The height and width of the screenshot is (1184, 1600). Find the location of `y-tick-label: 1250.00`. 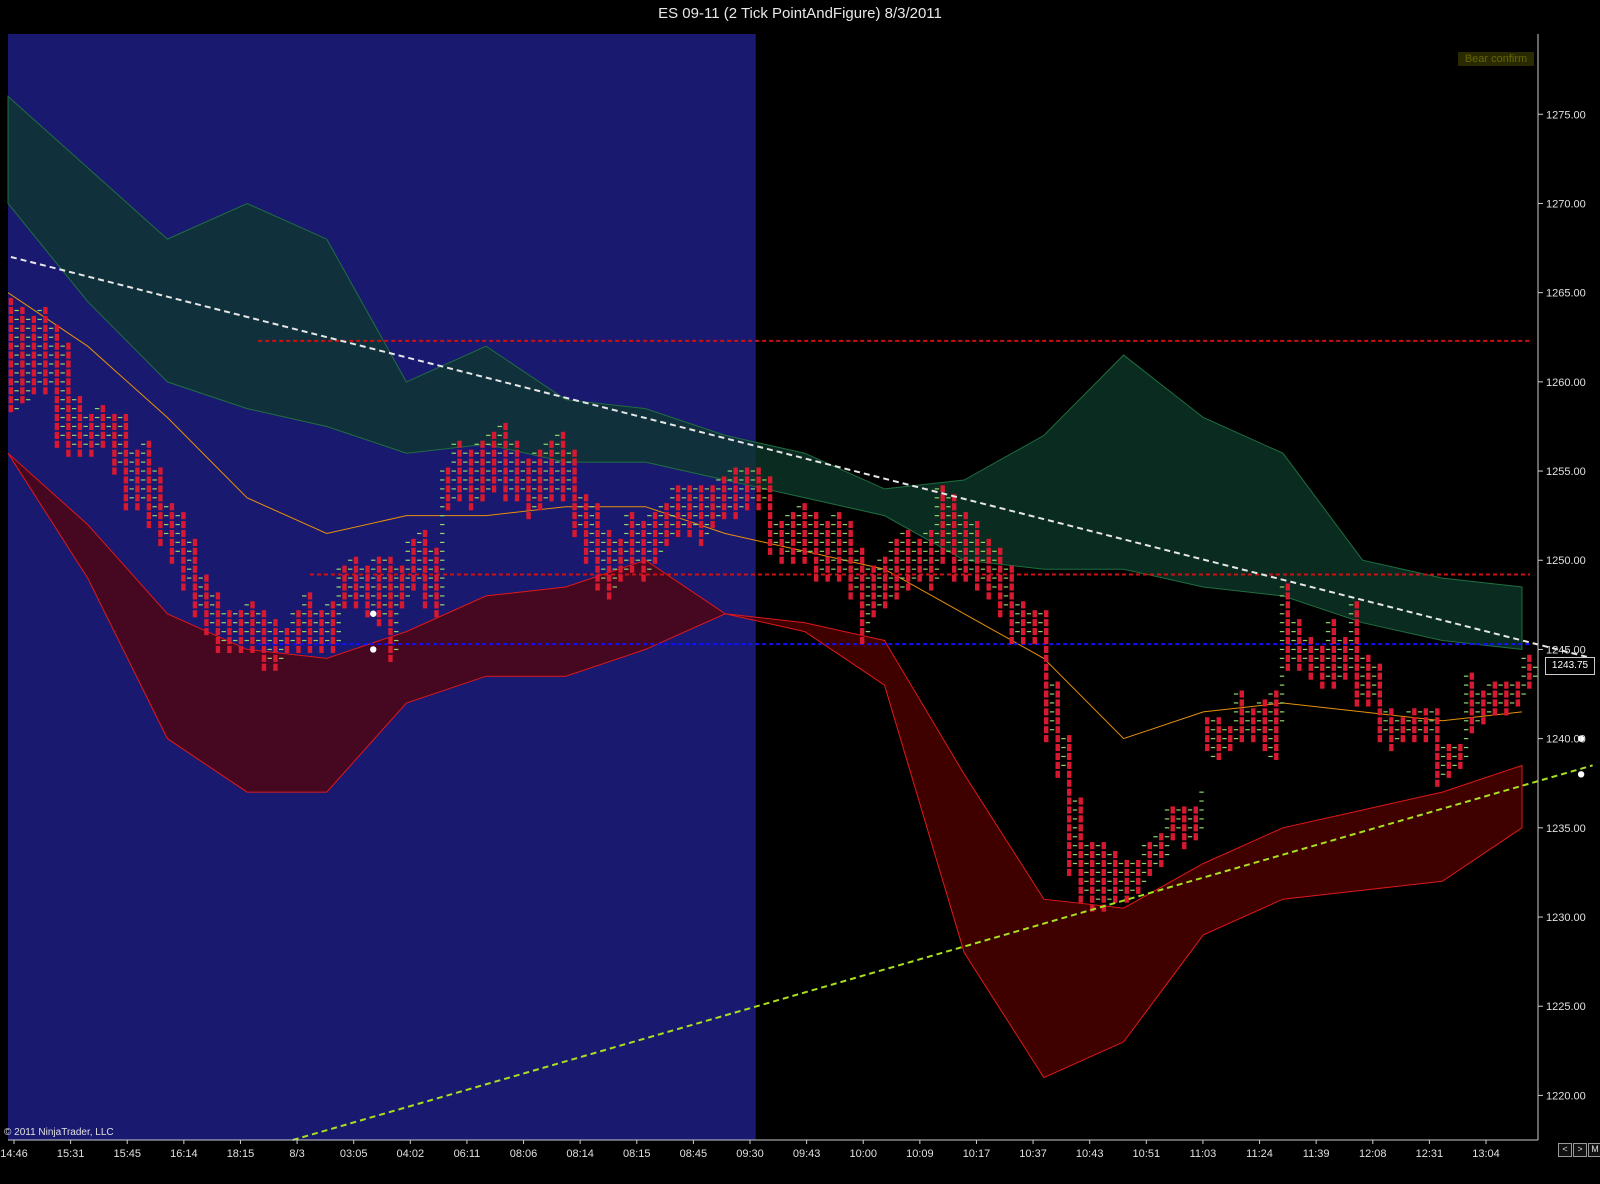

y-tick-label: 1250.00 is located at coordinates (1566, 561).